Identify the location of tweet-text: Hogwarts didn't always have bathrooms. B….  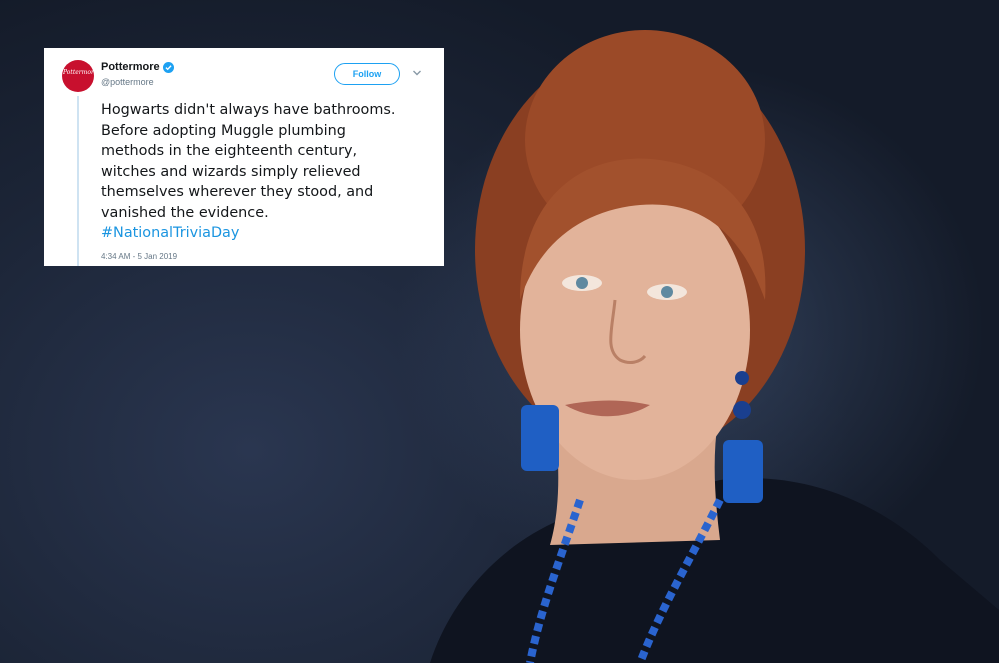
(266, 172).